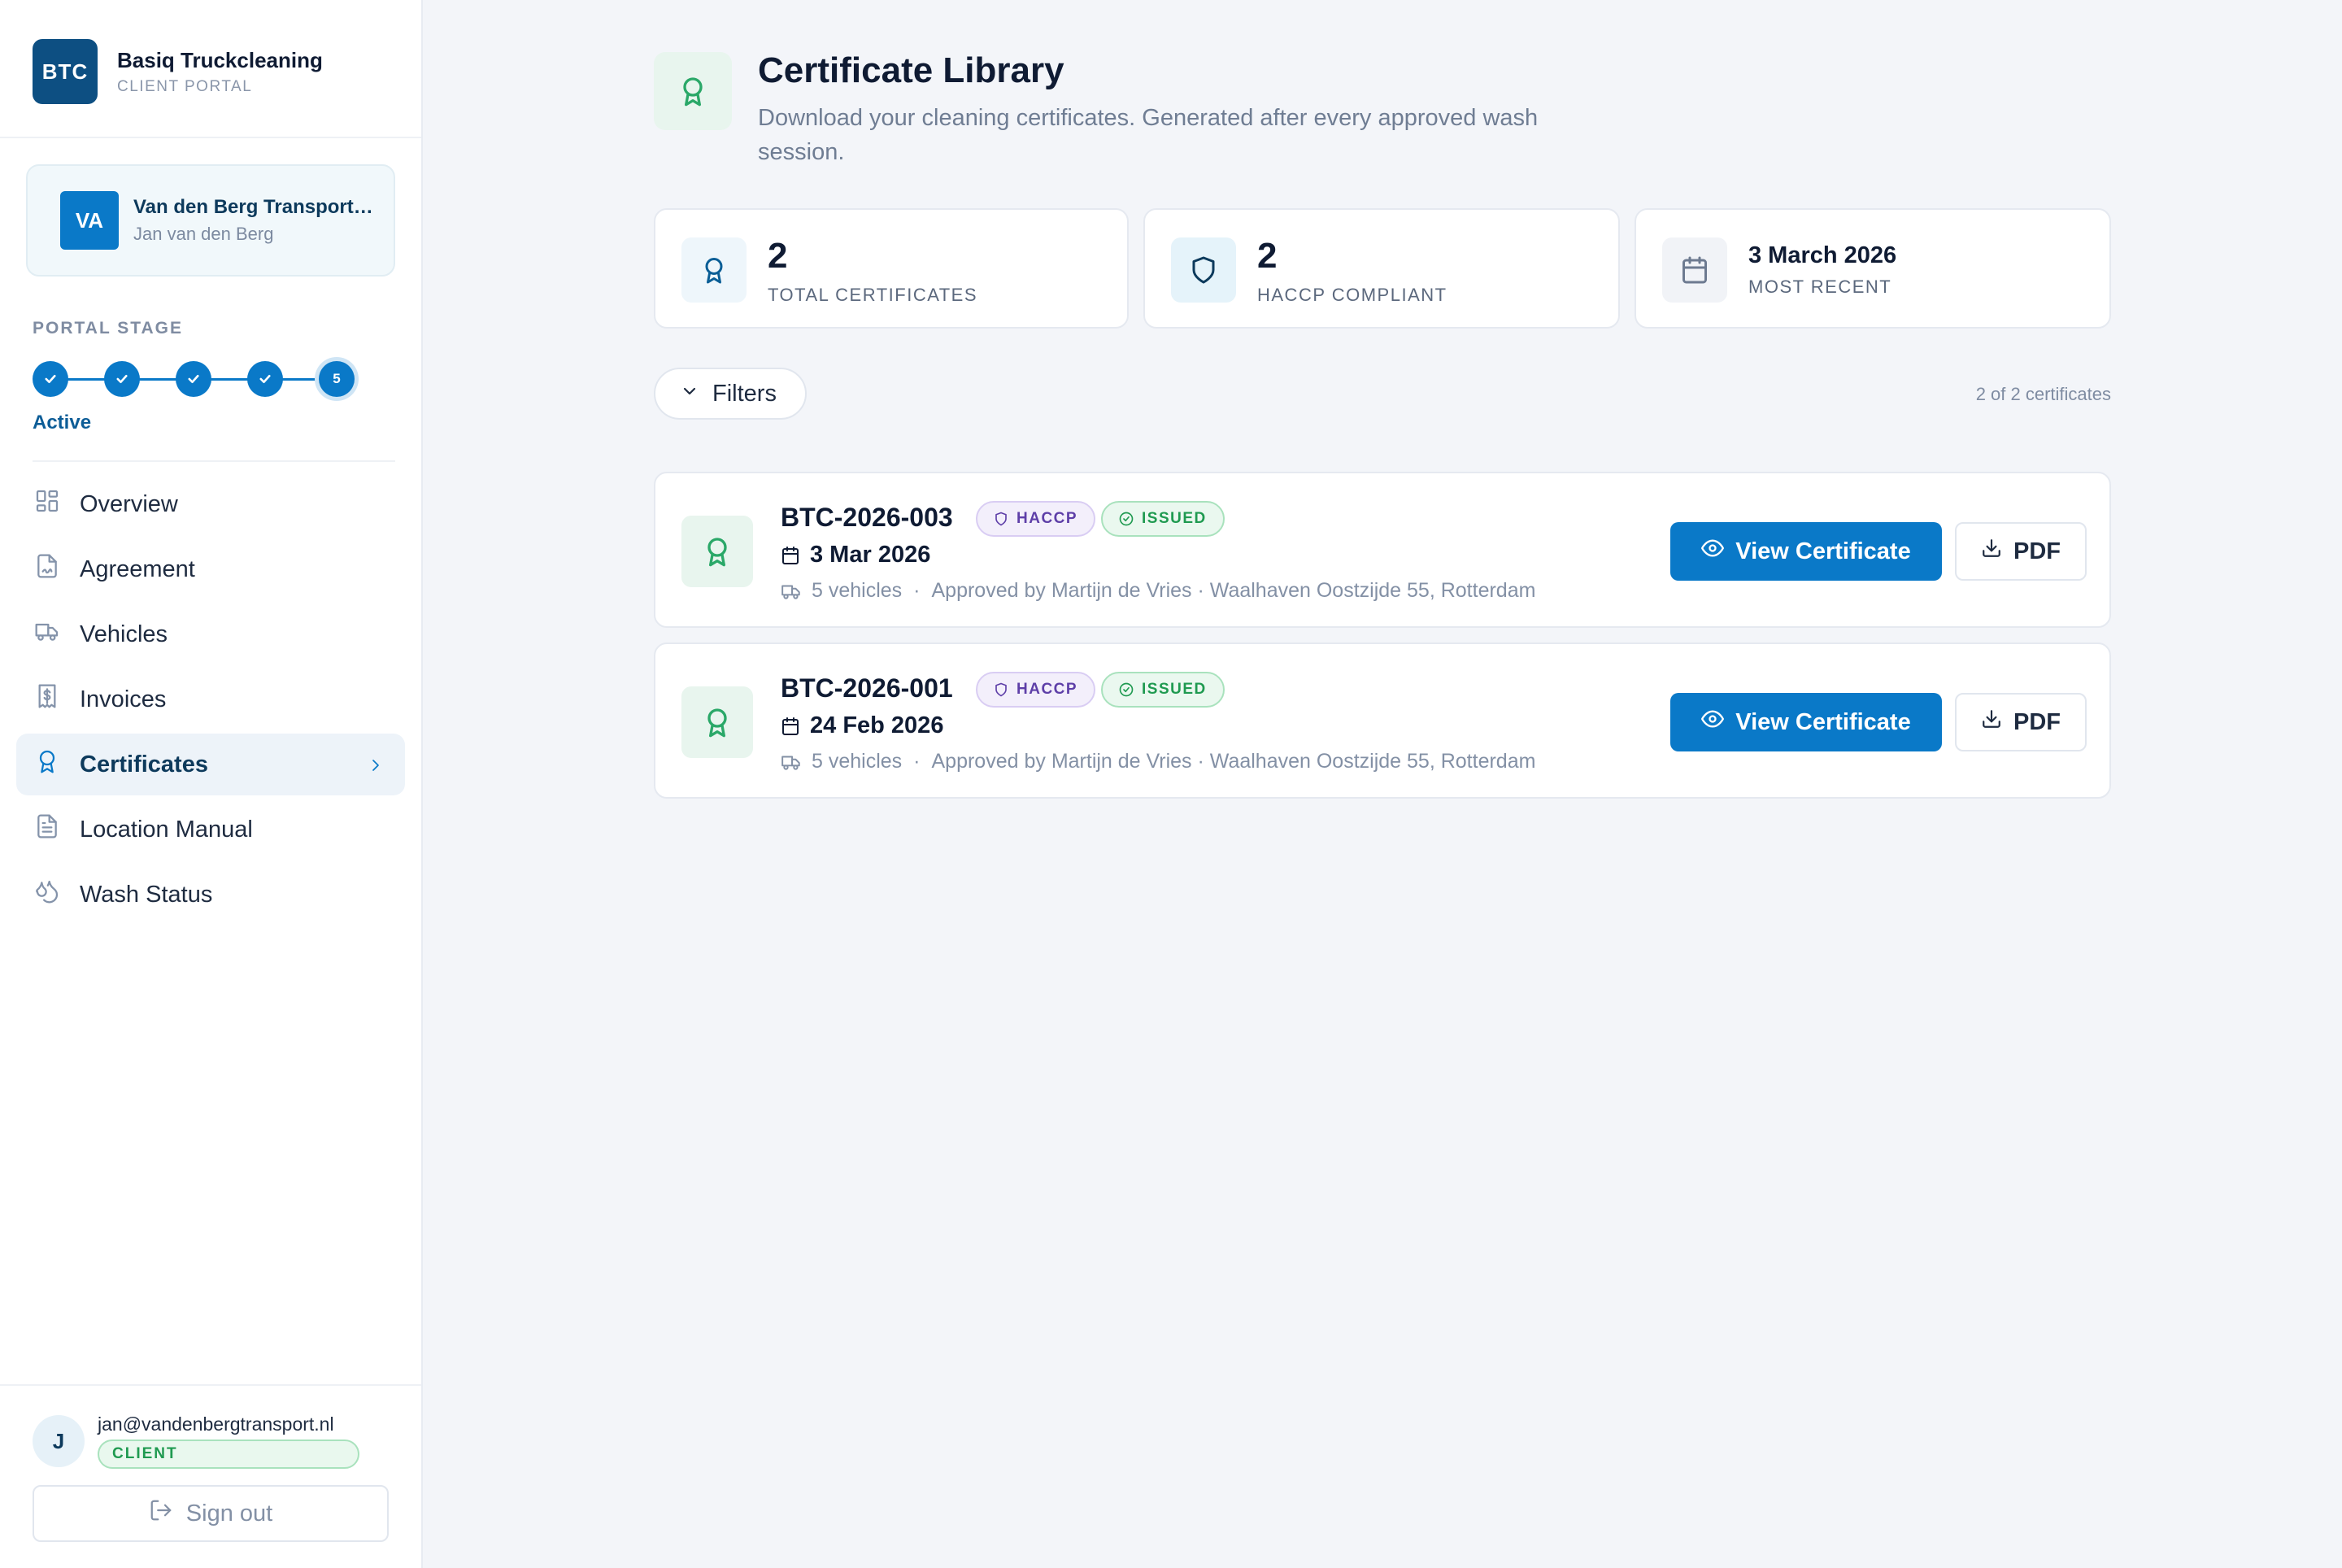 The width and height of the screenshot is (2342, 1568). I want to click on portal-stage-stepper: 5, so click(195, 379).